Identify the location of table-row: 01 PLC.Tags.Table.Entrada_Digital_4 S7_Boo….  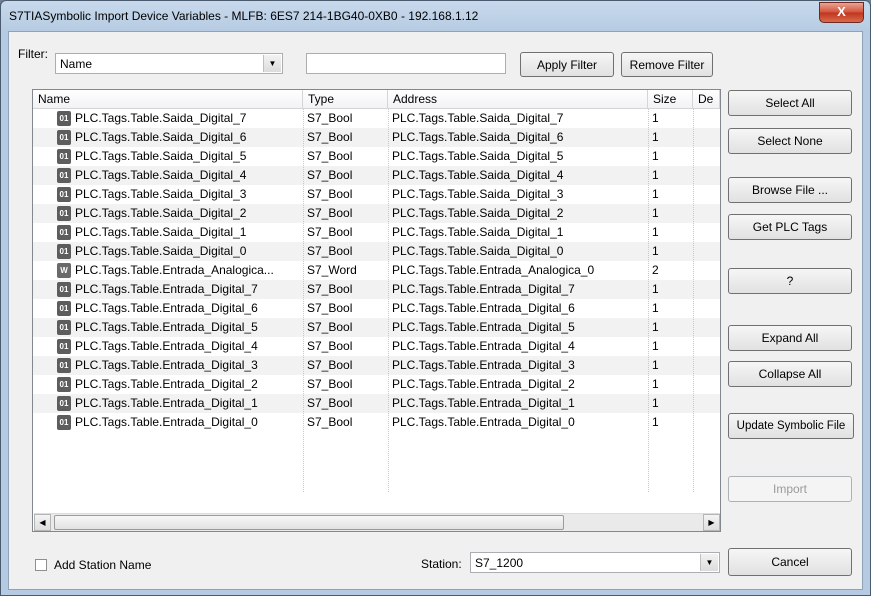
(376, 346).